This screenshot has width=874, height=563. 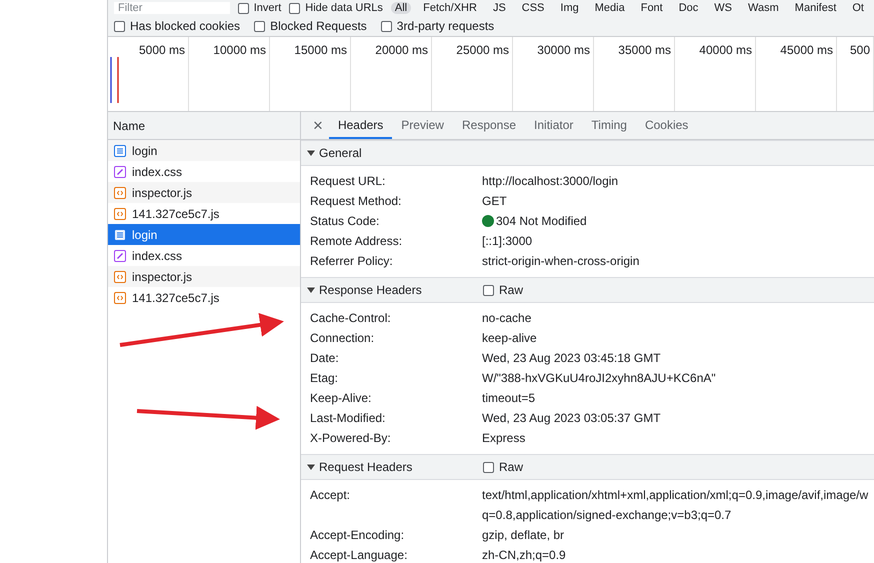 I want to click on header-value: no-cache, so click(x=507, y=318).